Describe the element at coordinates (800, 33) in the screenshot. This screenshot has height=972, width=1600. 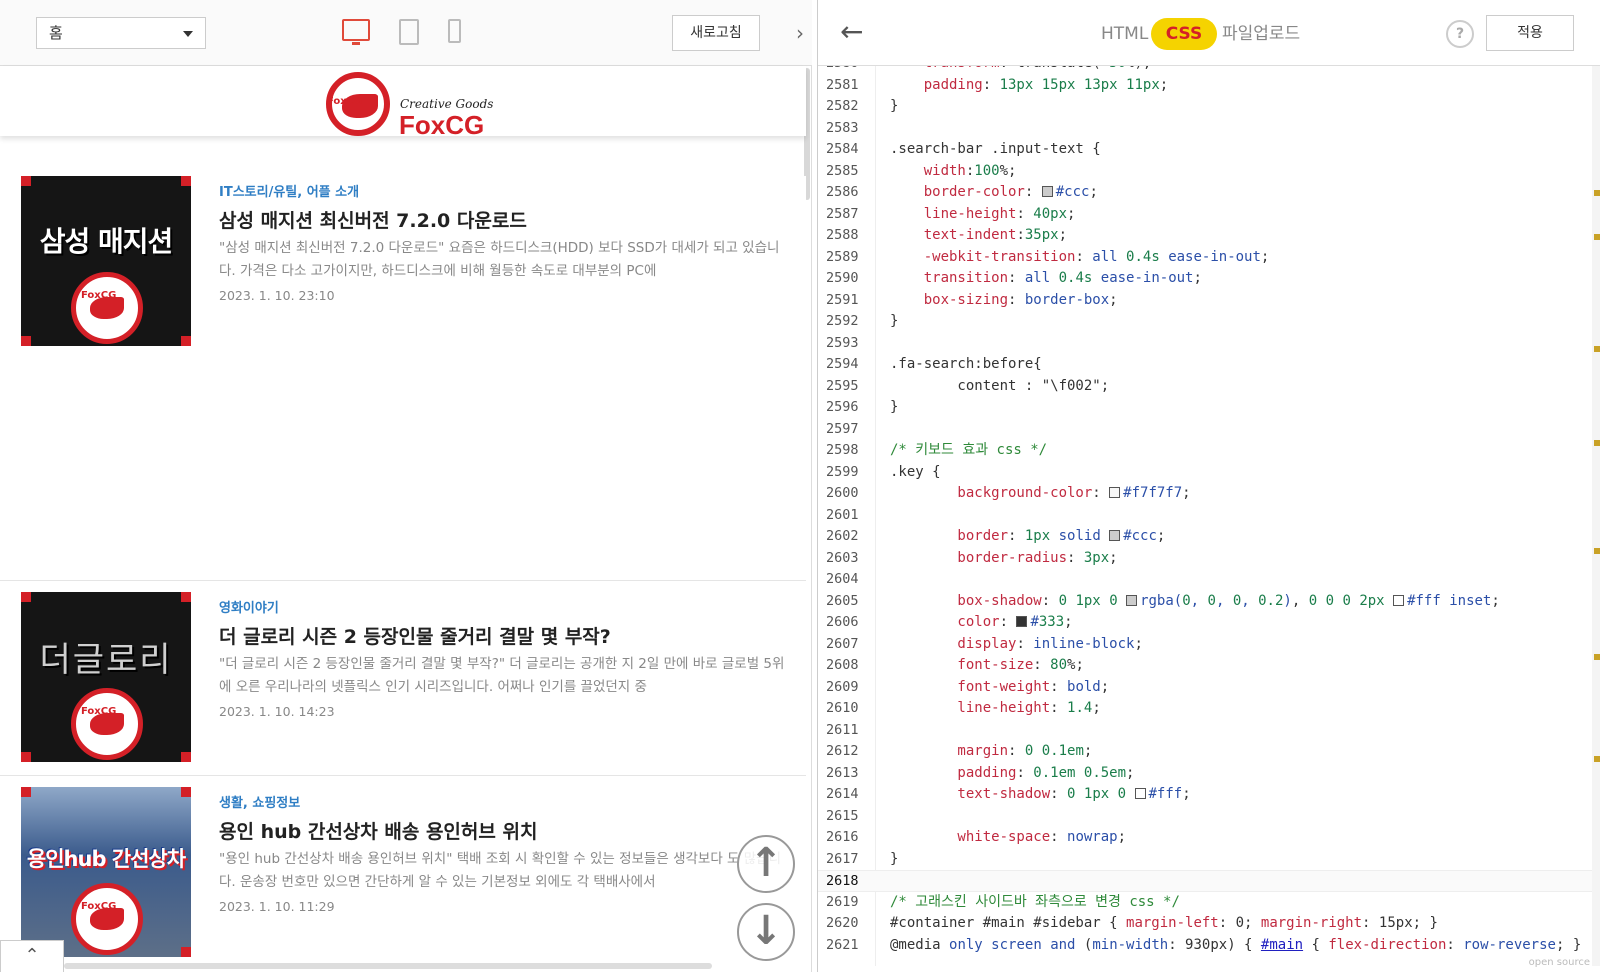
I see `chevron-right-icon: ›` at that location.